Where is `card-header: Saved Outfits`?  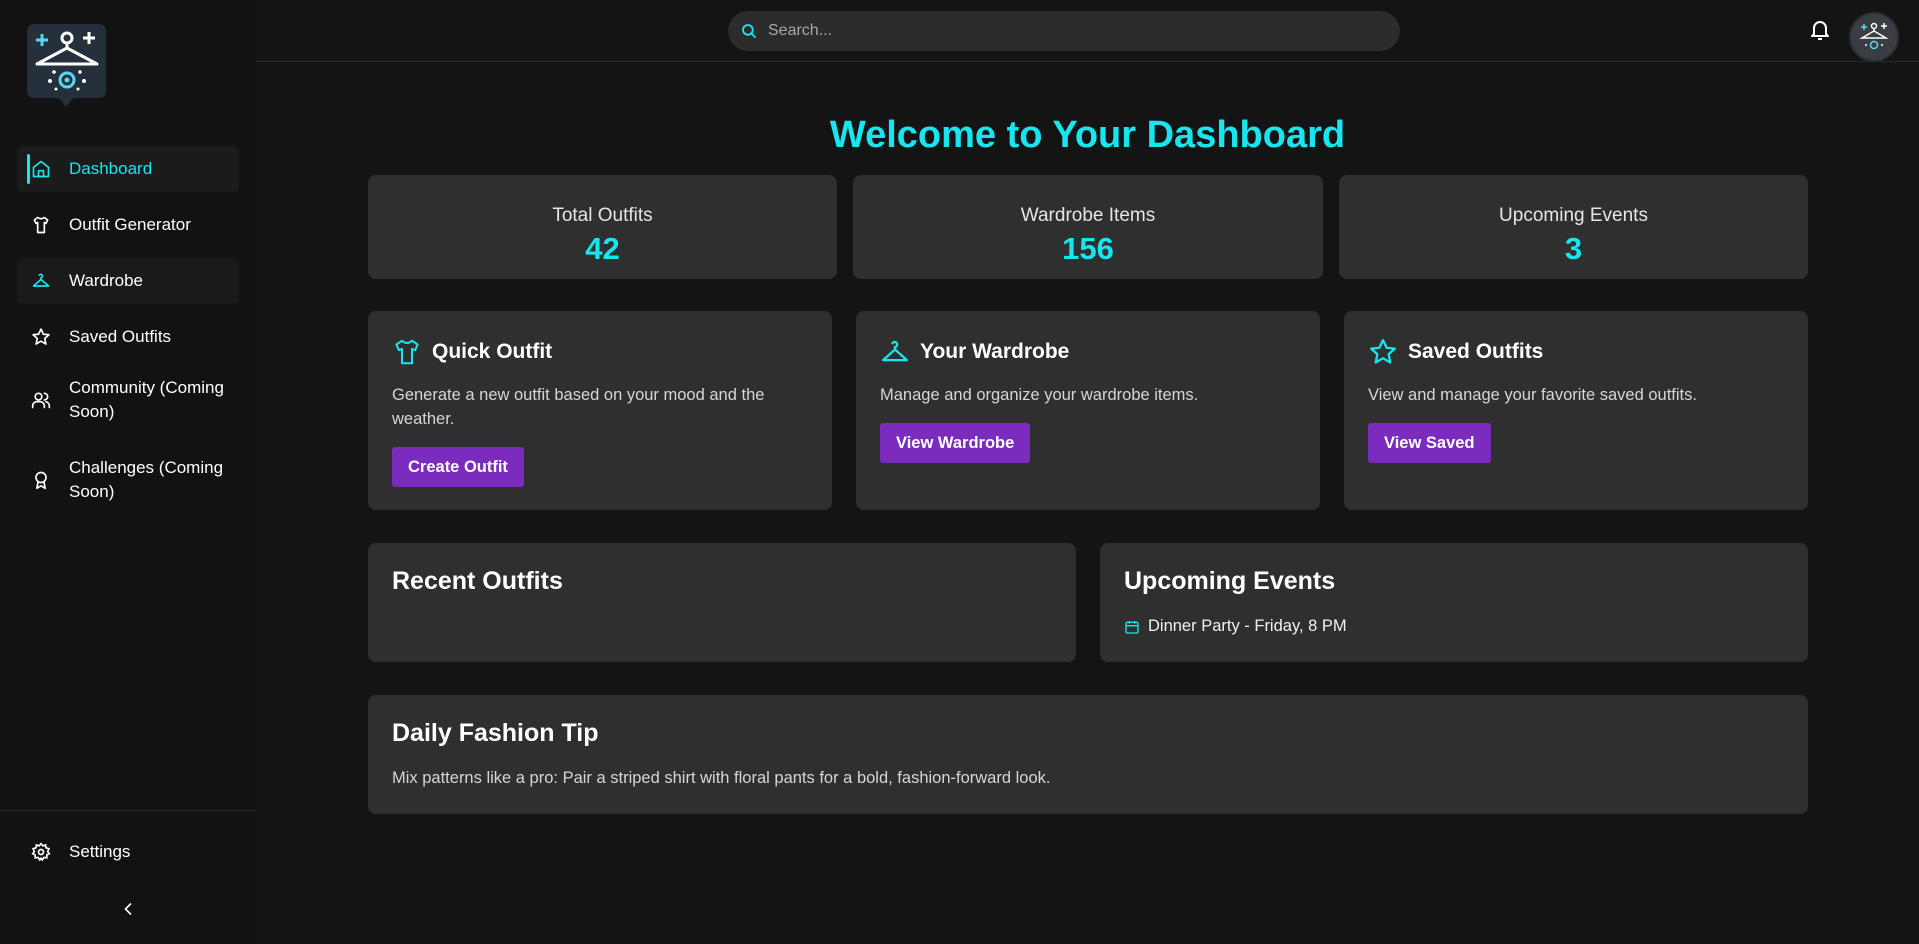 card-header: Saved Outfits is located at coordinates (1455, 352).